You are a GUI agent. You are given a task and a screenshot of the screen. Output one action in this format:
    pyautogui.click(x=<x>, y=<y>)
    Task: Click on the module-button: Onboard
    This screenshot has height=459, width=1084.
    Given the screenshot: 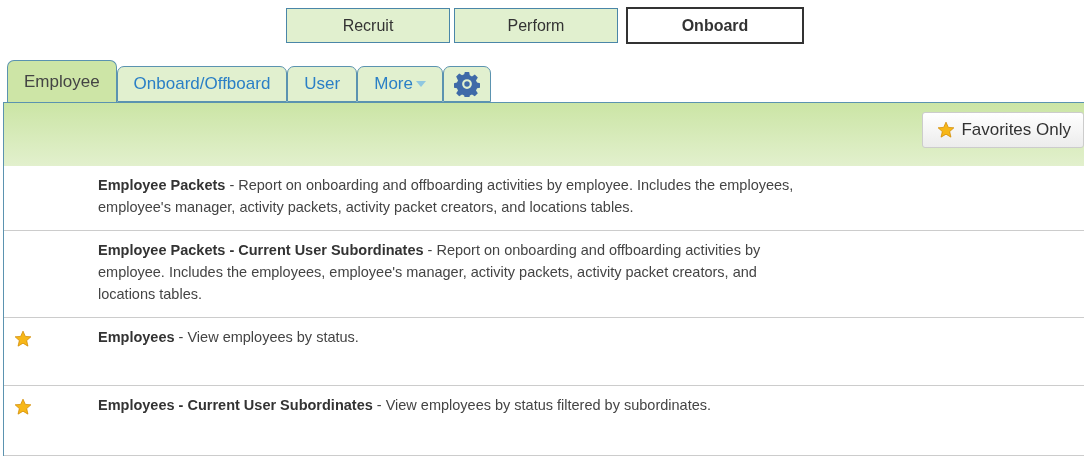 What is the action you would take?
    pyautogui.click(x=715, y=25)
    